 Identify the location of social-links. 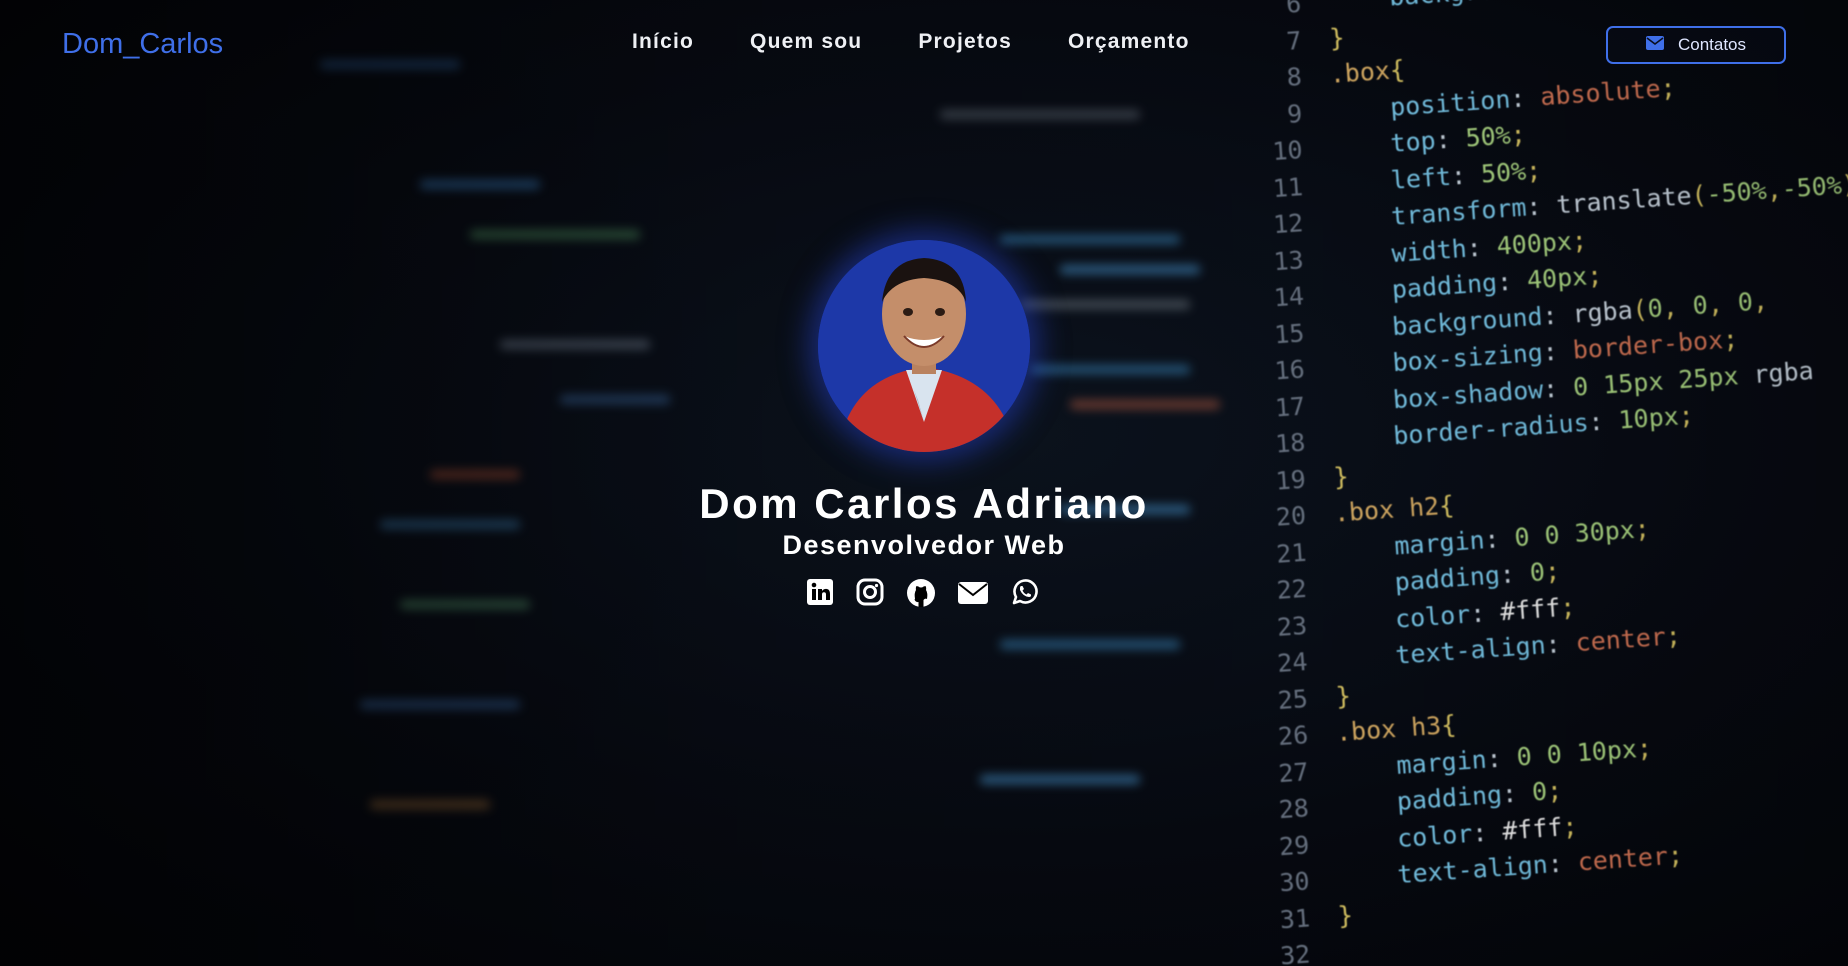
(924, 594).